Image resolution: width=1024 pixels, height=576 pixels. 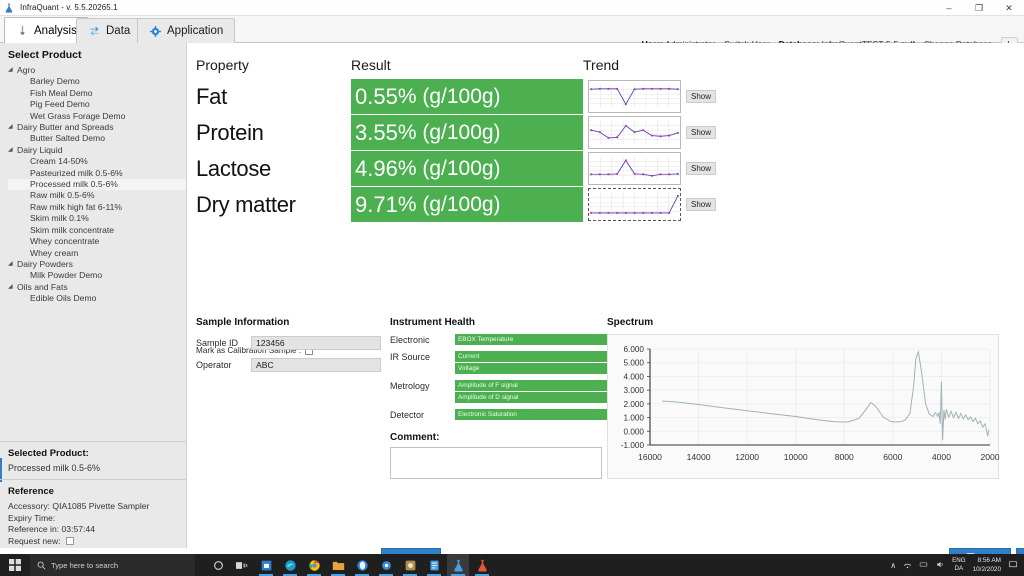 What do you see at coordinates (290, 565) in the screenshot?
I see `taskbar-edge-icon` at bounding box center [290, 565].